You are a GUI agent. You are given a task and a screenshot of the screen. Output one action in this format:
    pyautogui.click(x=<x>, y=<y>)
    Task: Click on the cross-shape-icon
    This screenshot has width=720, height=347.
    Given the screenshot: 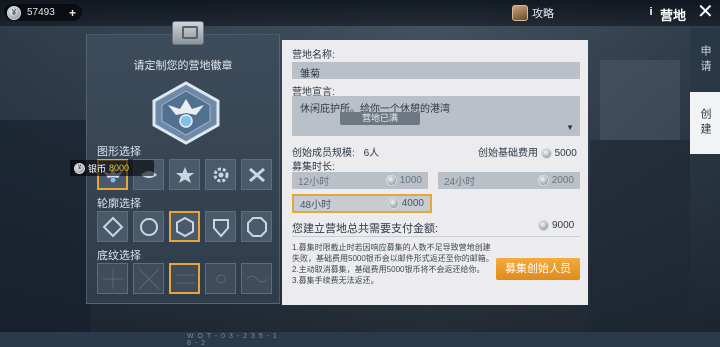 What is the action you would take?
    pyautogui.click(x=256, y=174)
    